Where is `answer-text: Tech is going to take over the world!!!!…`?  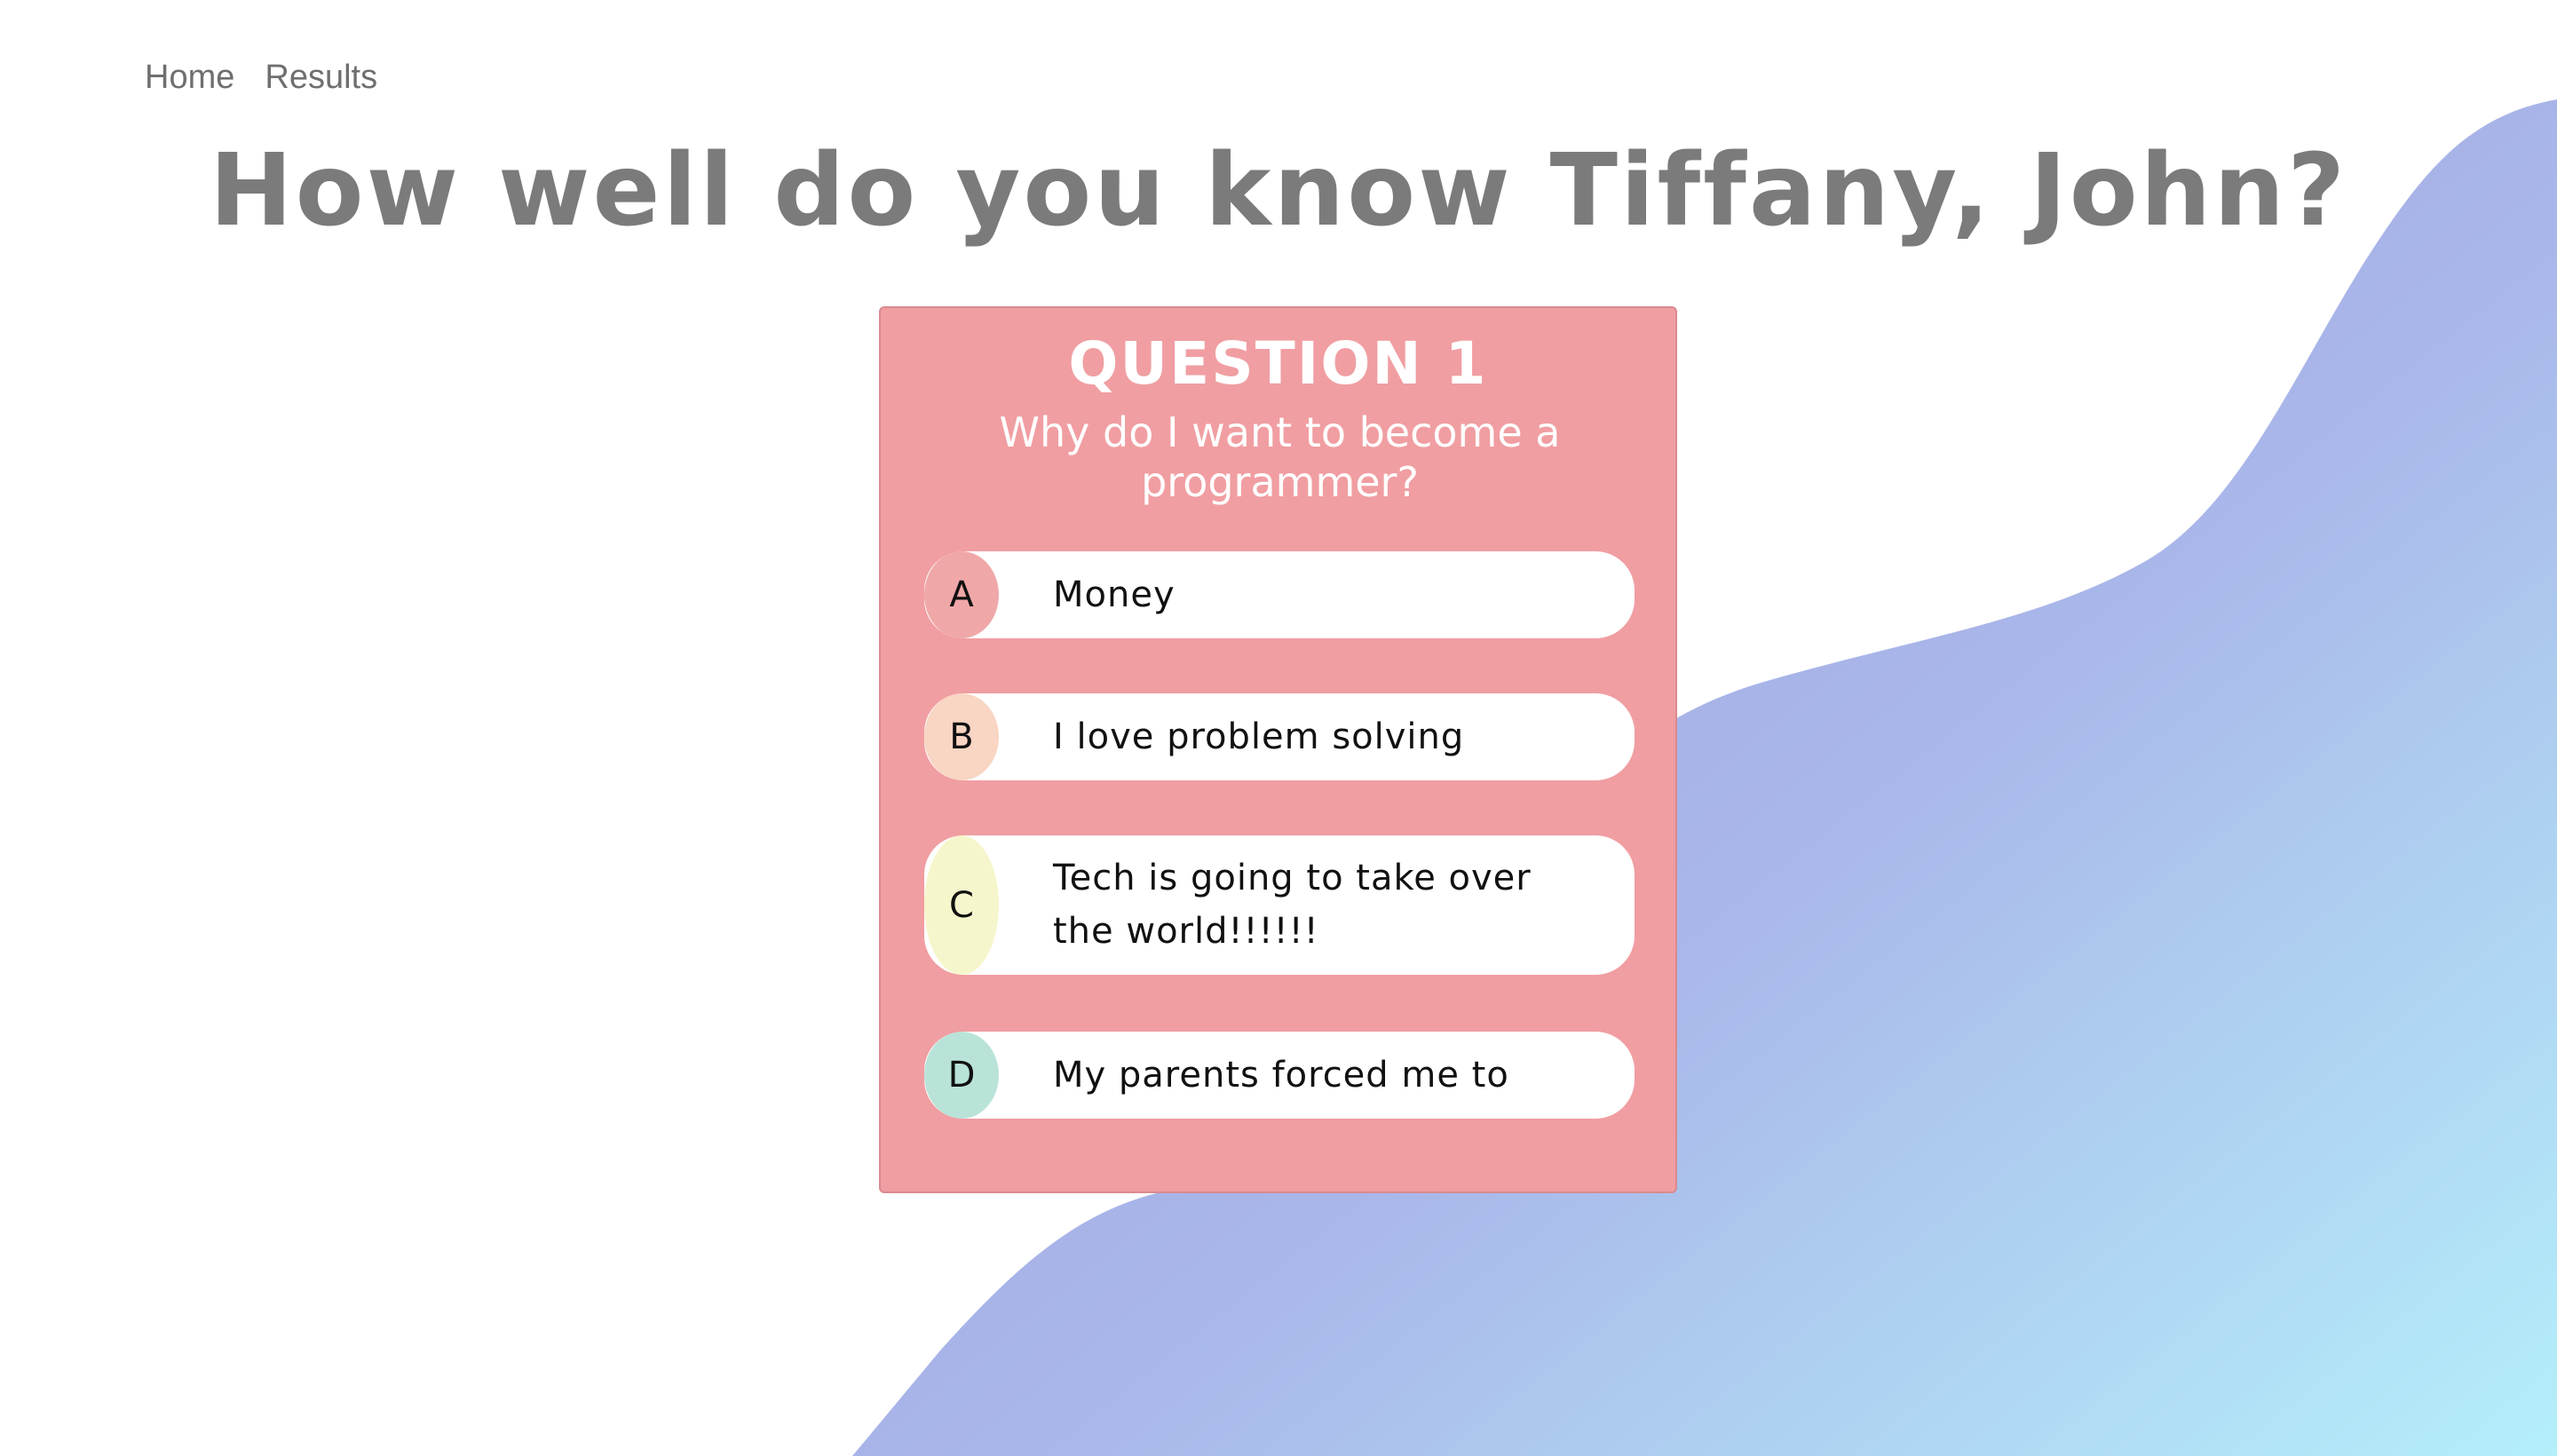 answer-text: Tech is going to take over the world!!!!… is located at coordinates (1292, 905).